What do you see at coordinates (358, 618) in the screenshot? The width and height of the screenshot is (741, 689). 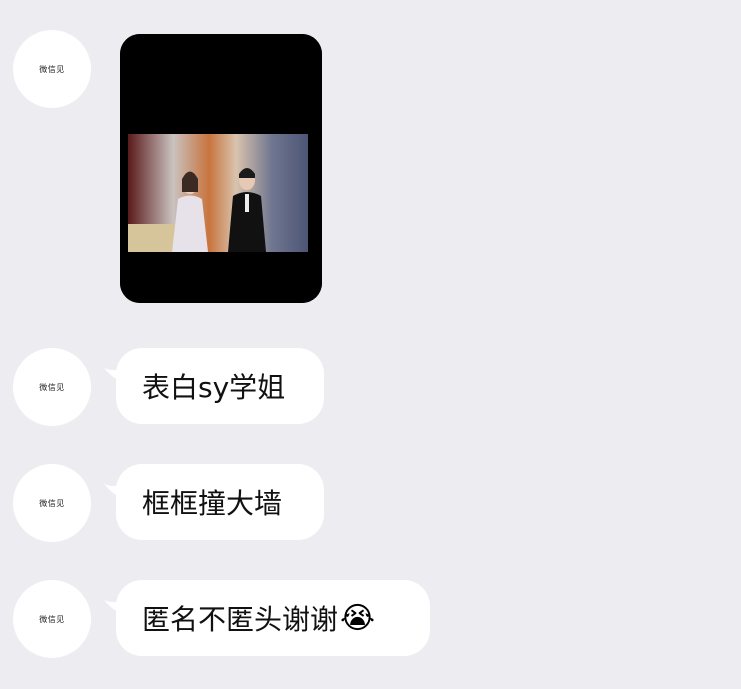 I see `crying-face-emoji-icon: 😭` at bounding box center [358, 618].